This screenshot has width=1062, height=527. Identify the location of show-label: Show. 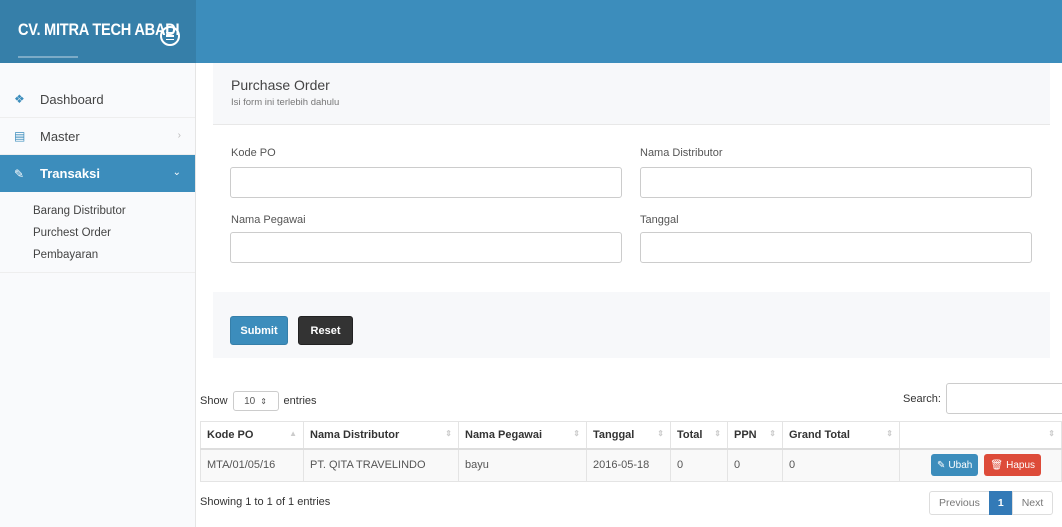
(214, 401).